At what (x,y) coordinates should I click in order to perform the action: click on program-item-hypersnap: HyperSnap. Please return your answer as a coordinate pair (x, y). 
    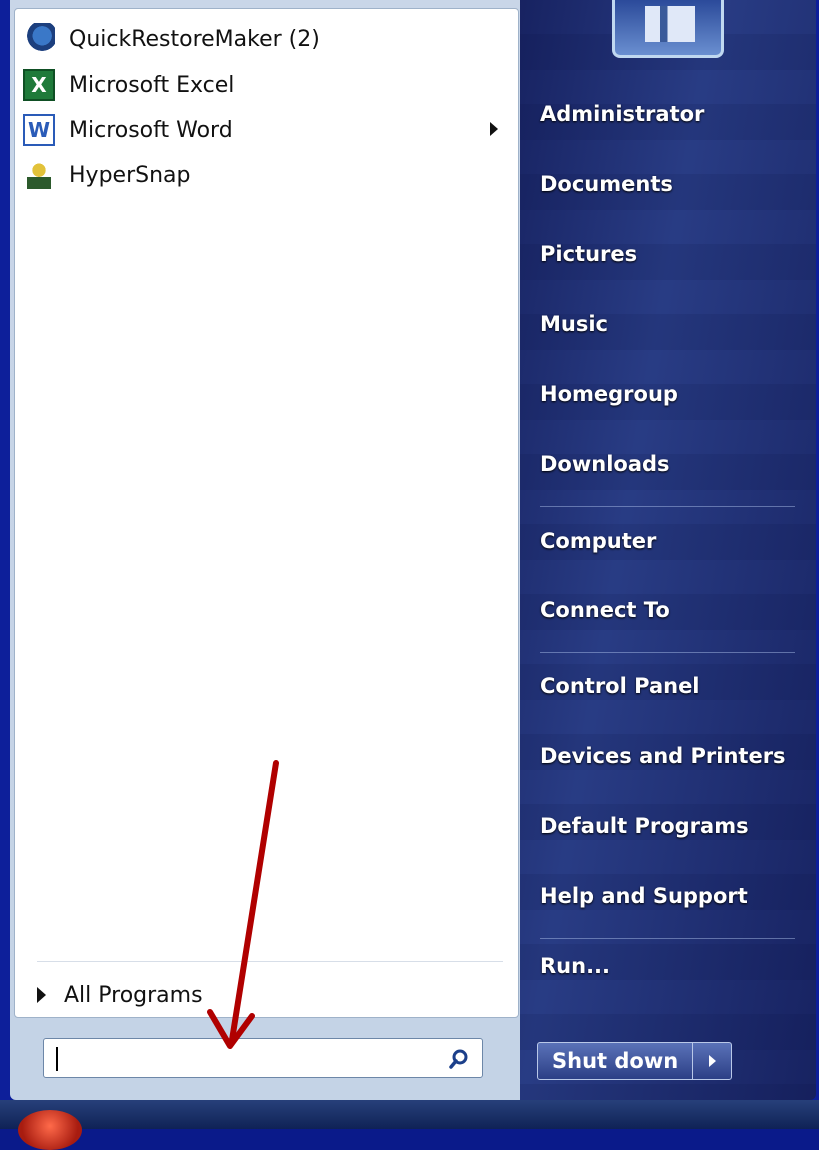
    Looking at the image, I should click on (106, 175).